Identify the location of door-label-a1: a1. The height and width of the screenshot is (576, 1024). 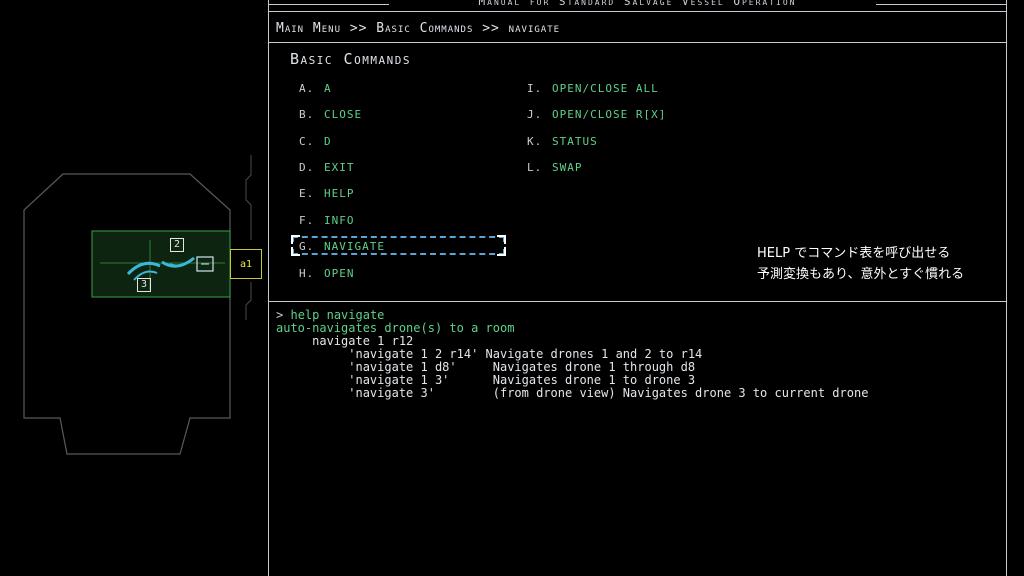
(246, 264).